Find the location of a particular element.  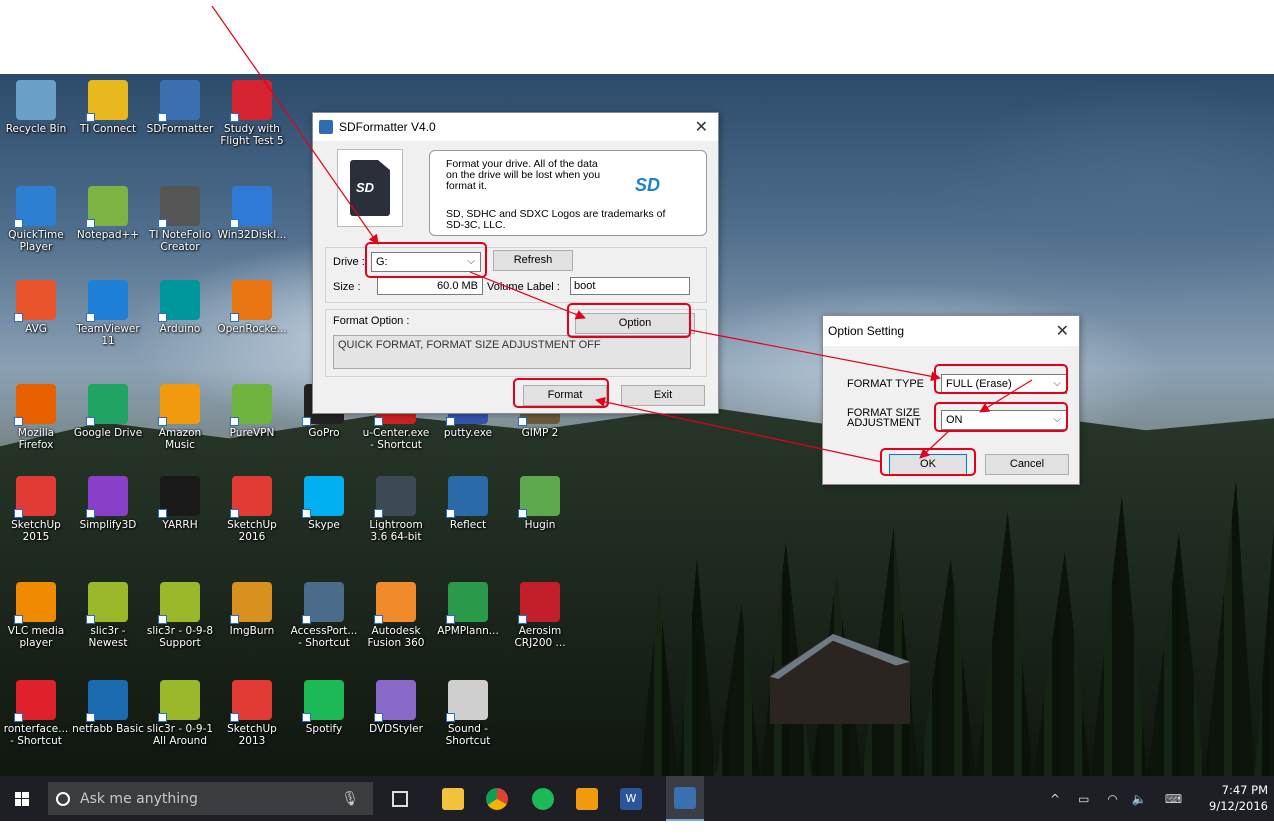

desktop-shortcut: Skype is located at coordinates (324, 503).